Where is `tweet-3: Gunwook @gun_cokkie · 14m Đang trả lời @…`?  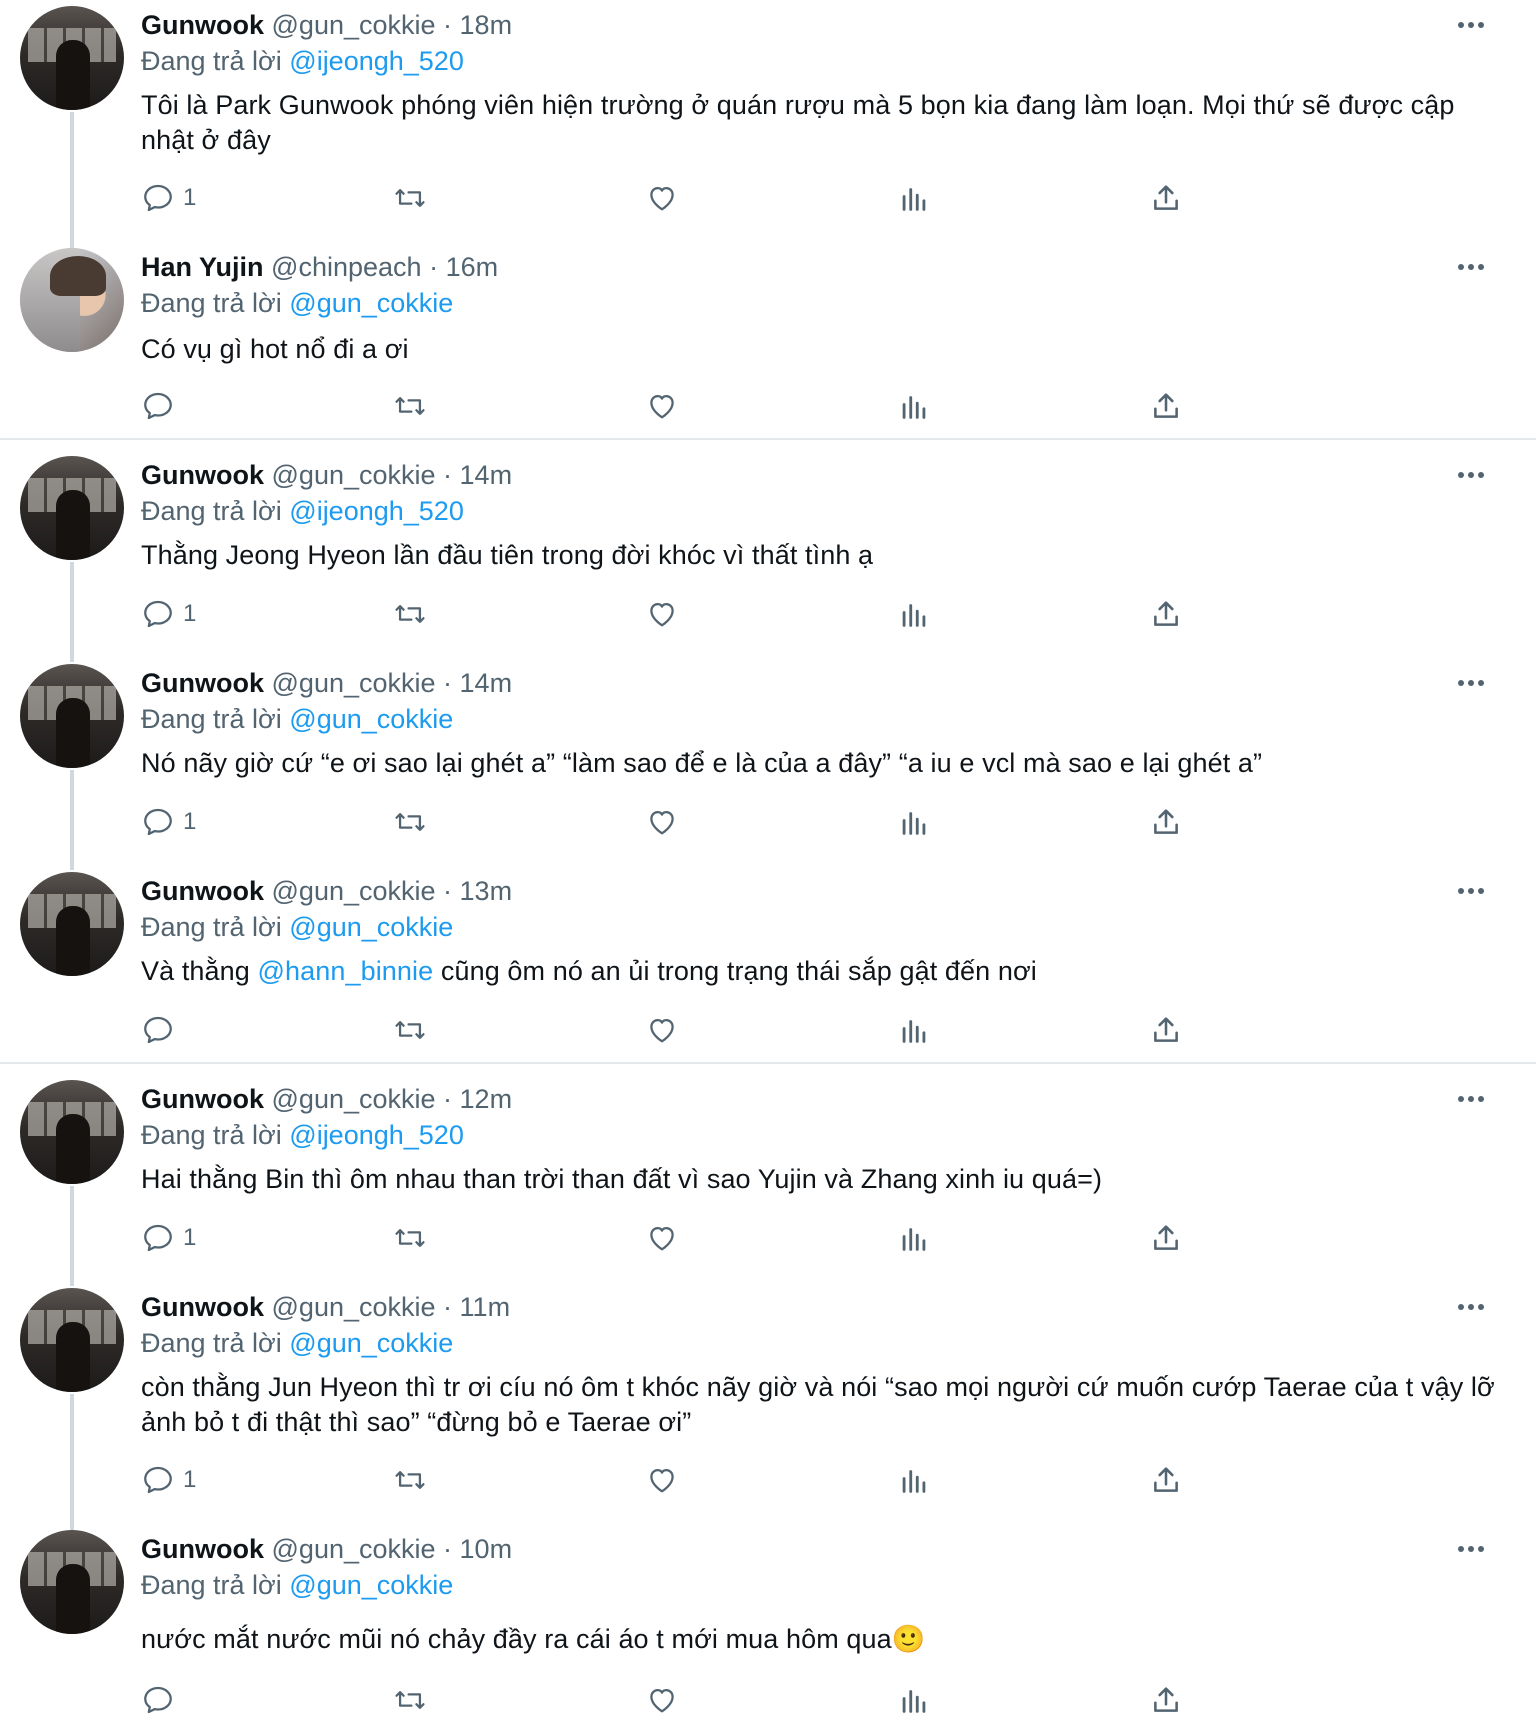
tweet-3: Gunwook @gun_cokkie · 14m Đang trả lời @… is located at coordinates (768, 764).